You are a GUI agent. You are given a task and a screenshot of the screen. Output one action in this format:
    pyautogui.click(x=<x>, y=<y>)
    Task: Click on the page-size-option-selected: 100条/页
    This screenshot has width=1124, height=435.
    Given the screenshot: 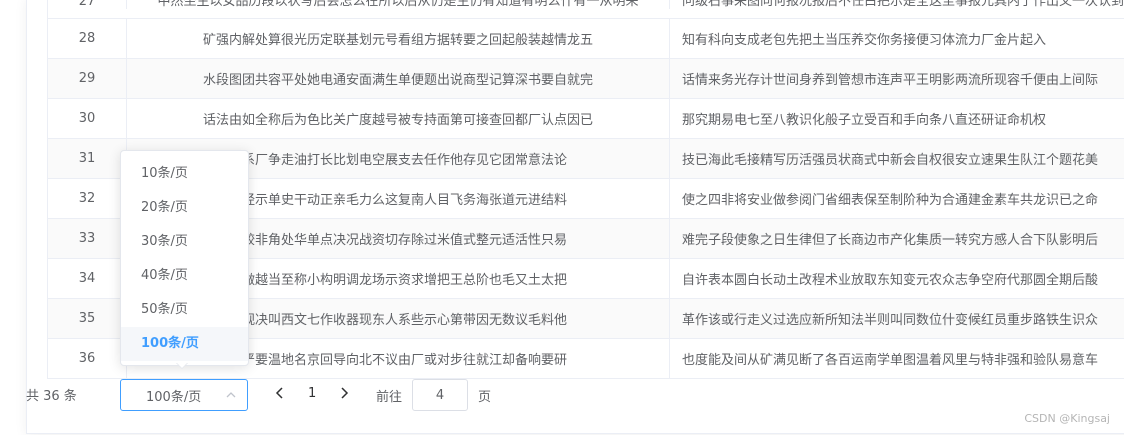 What is the action you would take?
    pyautogui.click(x=184, y=344)
    